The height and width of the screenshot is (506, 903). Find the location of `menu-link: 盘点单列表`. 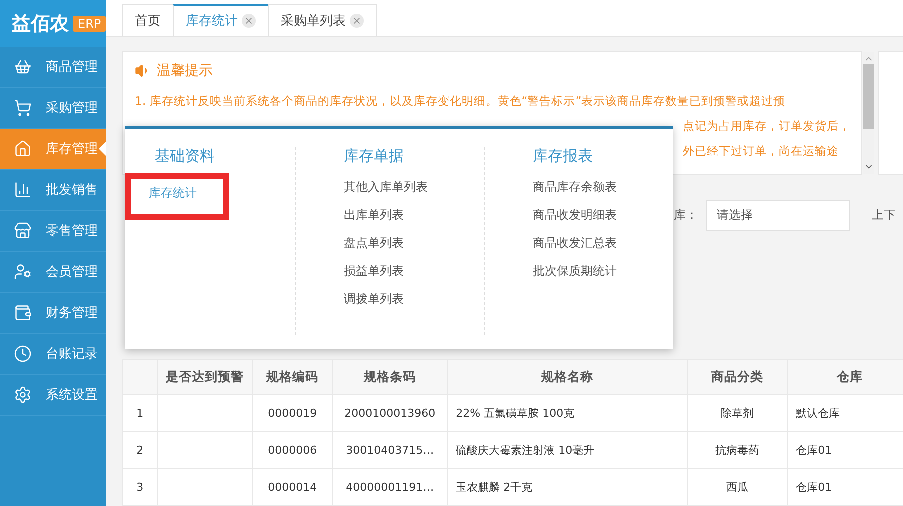

menu-link: 盘点单列表 is located at coordinates (414, 243).